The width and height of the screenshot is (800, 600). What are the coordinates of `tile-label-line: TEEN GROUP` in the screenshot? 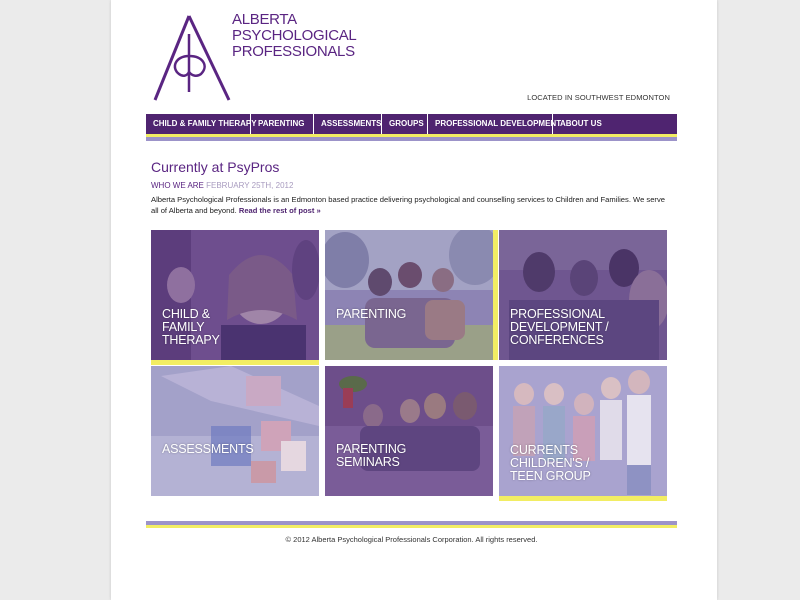 It's located at (550, 476).